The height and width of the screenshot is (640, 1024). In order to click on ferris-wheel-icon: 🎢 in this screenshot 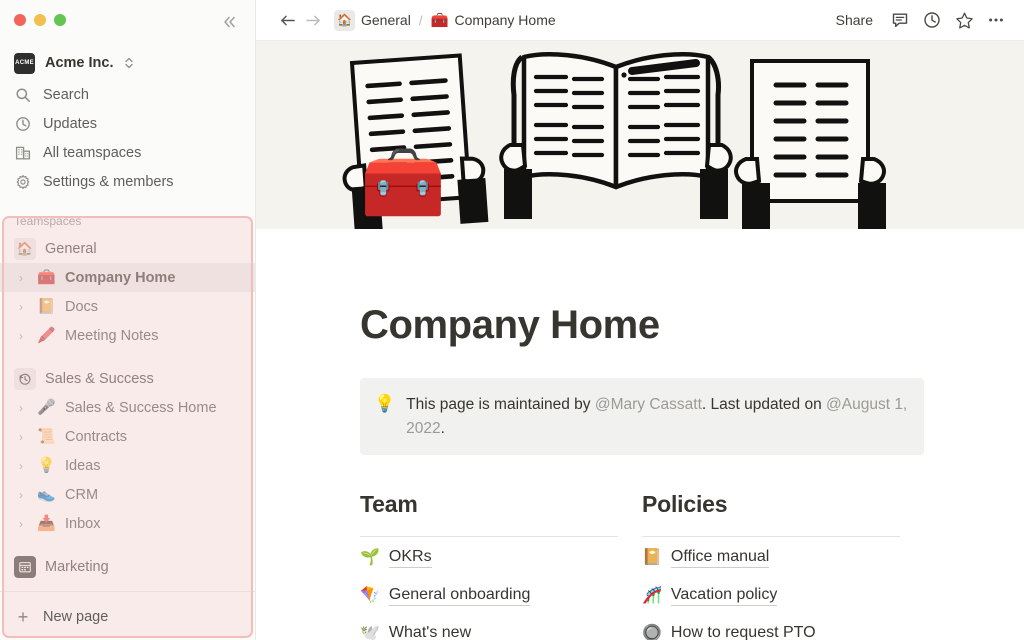, I will do `click(652, 596)`.